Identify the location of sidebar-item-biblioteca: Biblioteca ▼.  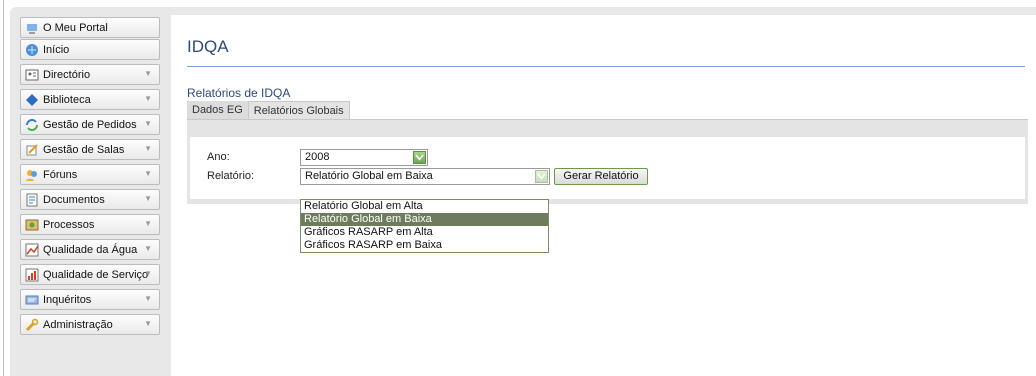
(90, 99).